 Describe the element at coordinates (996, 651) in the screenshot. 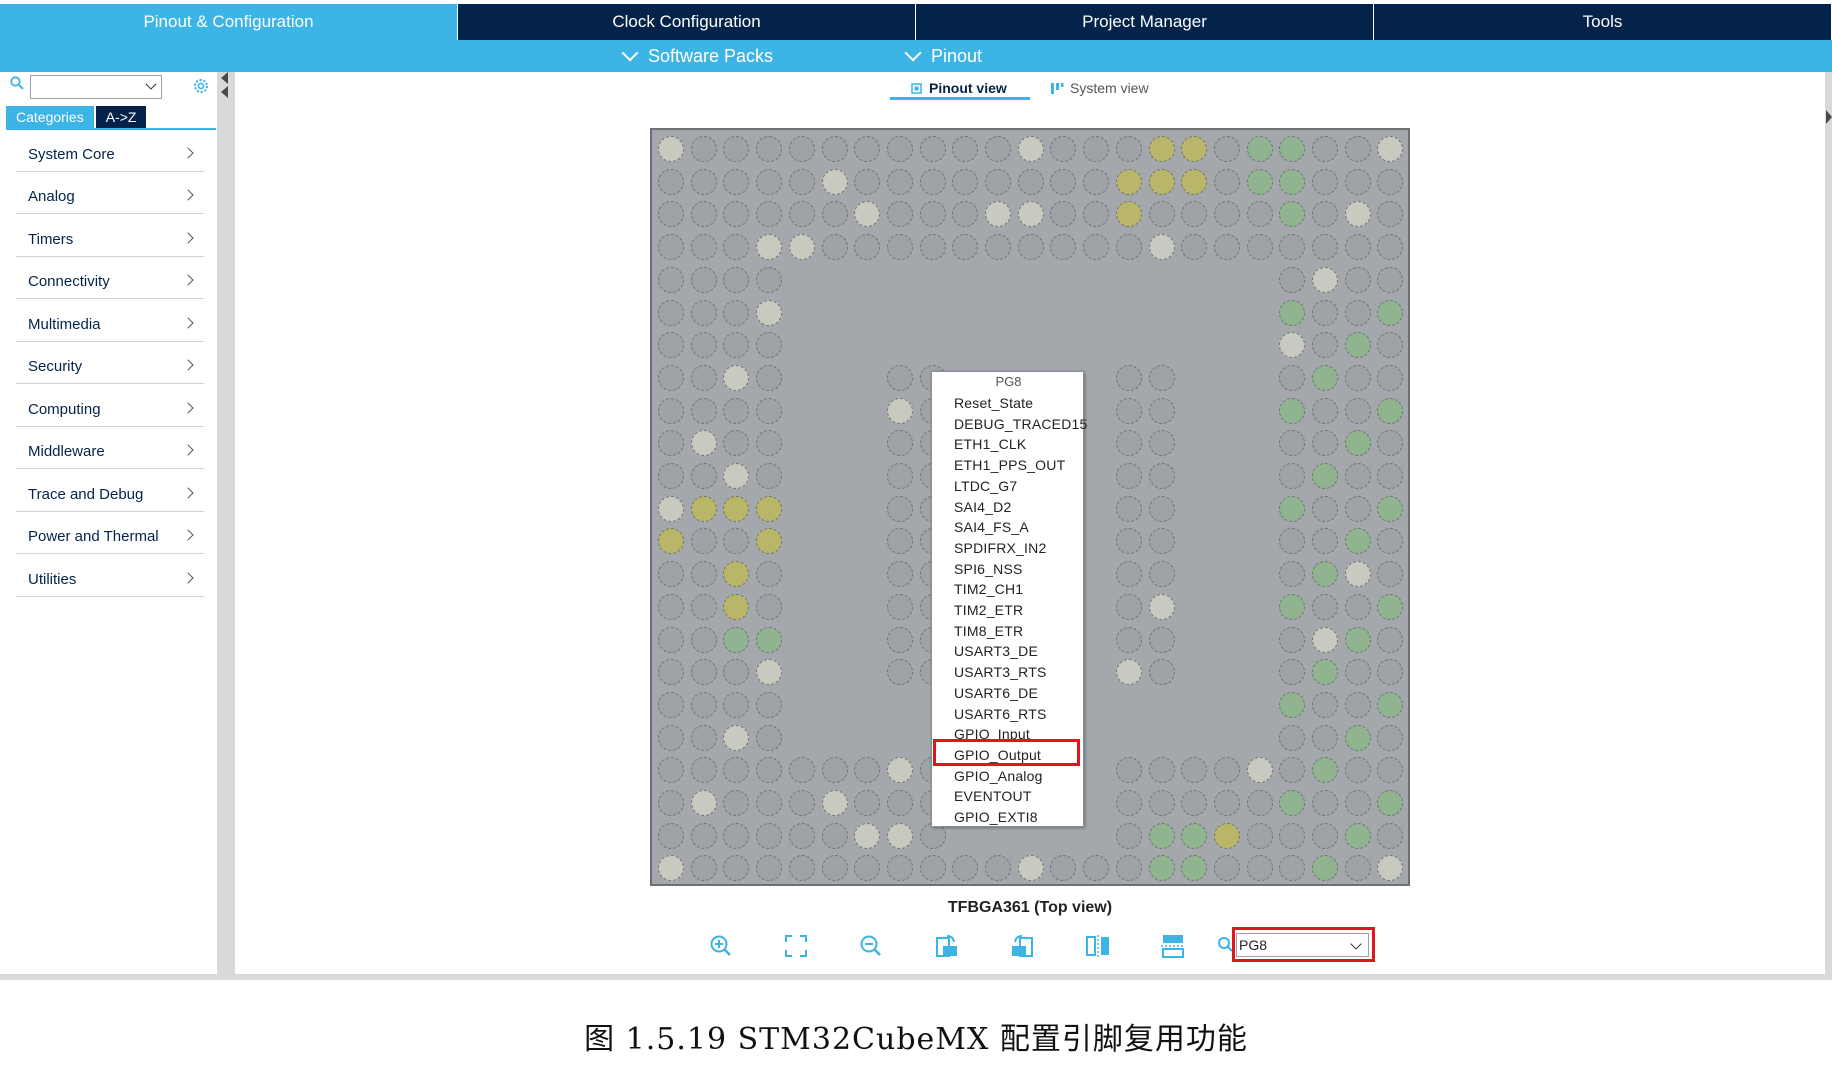

I see `menu-item: USART3_DE` at that location.